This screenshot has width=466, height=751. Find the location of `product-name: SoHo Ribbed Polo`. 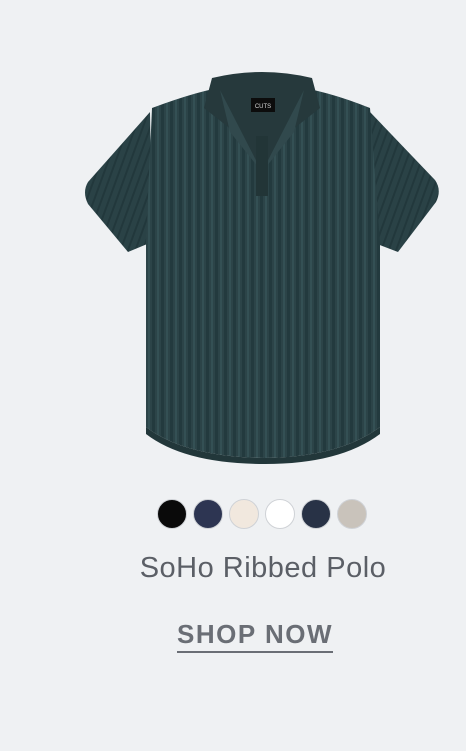

product-name: SoHo Ribbed Polo is located at coordinates (233, 568).